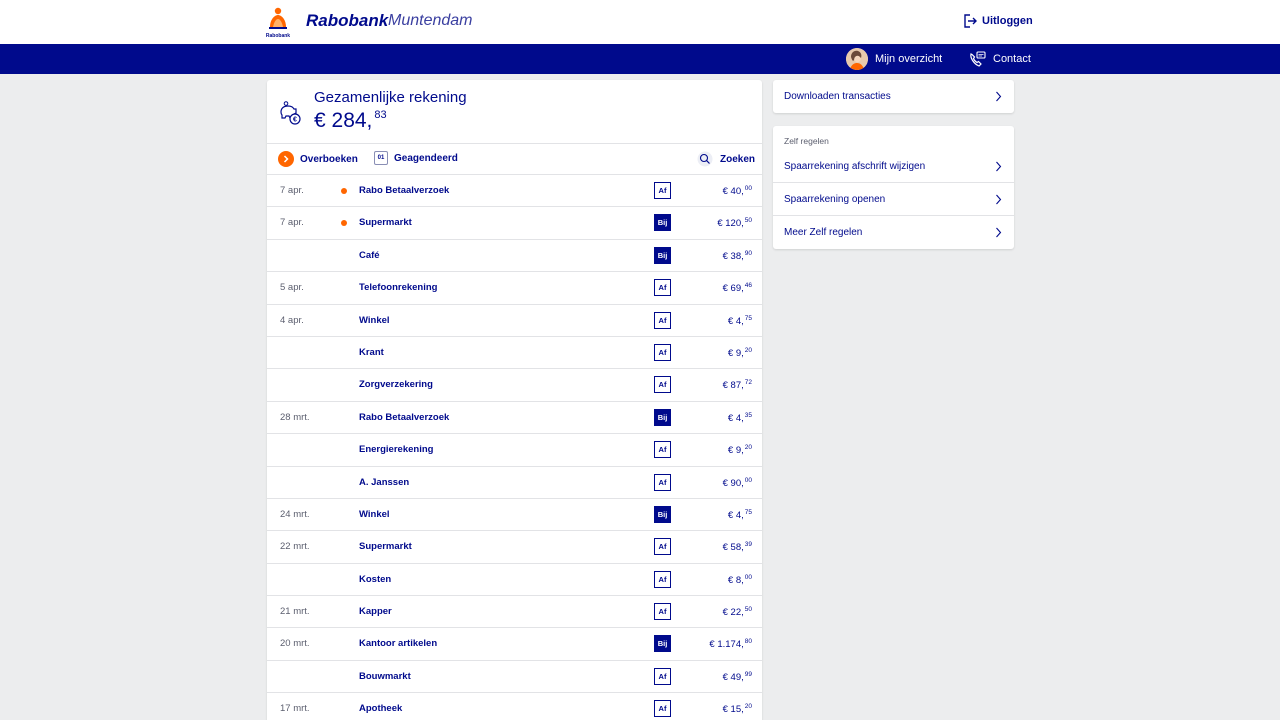  Describe the element at coordinates (733, 289) in the screenshot. I see `transaction-amount-main: € 69,` at that location.